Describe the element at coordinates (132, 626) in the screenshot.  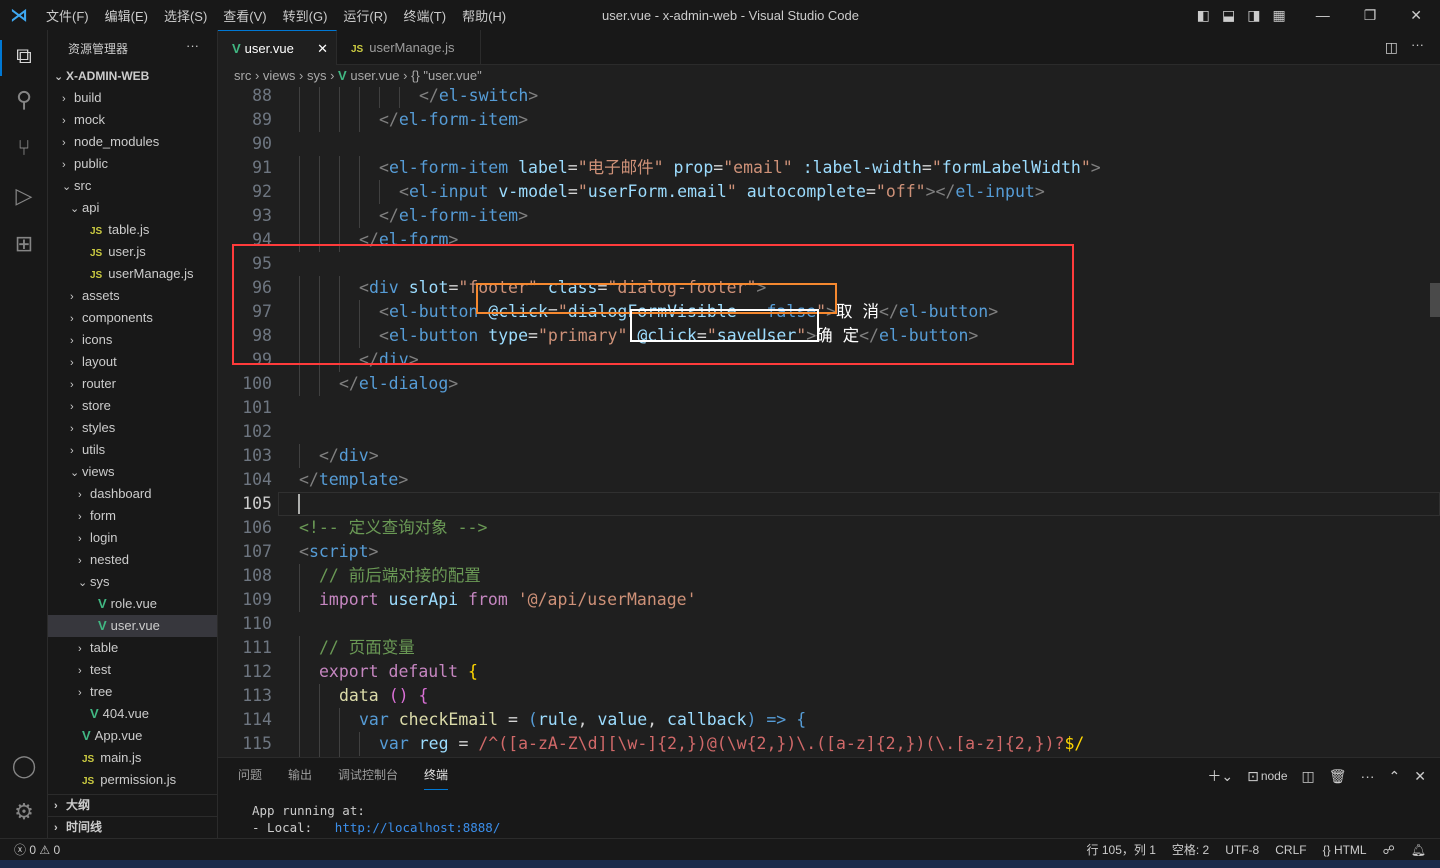
I see `tree-item-user-vue: Vuser.vue` at that location.